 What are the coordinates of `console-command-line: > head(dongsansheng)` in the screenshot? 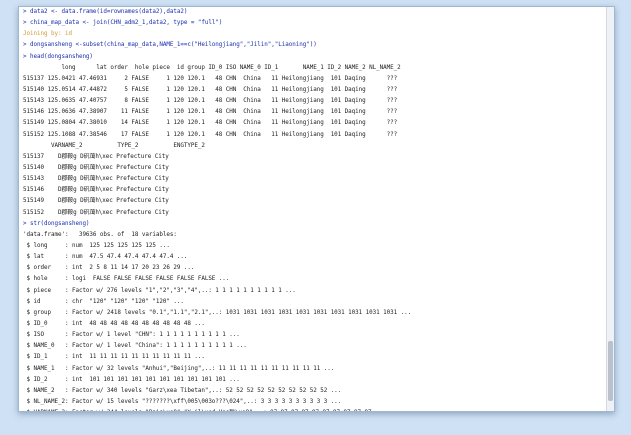 It's located at (58, 56).